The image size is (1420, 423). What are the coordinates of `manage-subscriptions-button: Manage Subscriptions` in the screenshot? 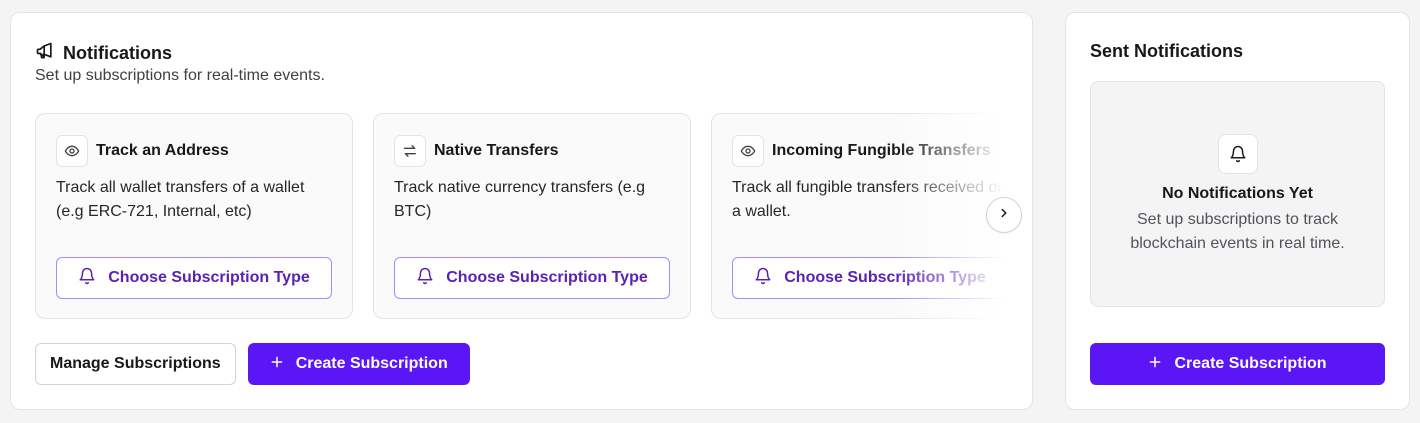 It's located at (135, 364).